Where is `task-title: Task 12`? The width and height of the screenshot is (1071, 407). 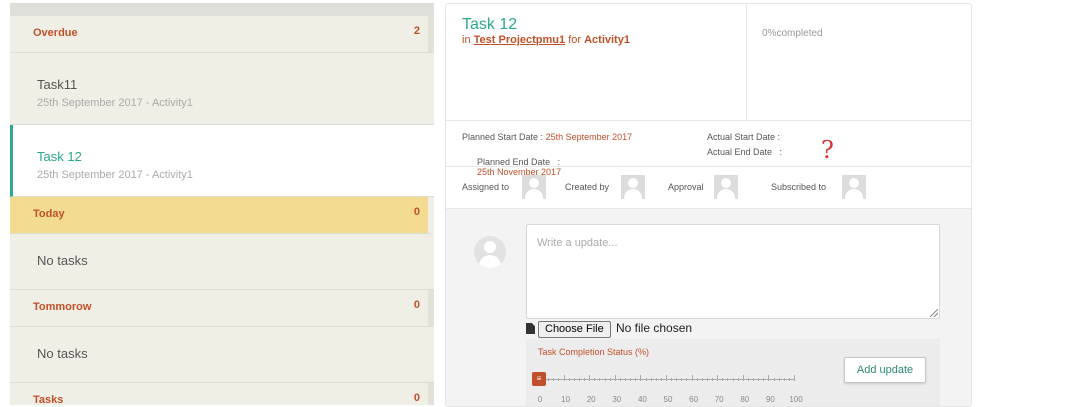
task-title: Task 12 is located at coordinates (490, 24).